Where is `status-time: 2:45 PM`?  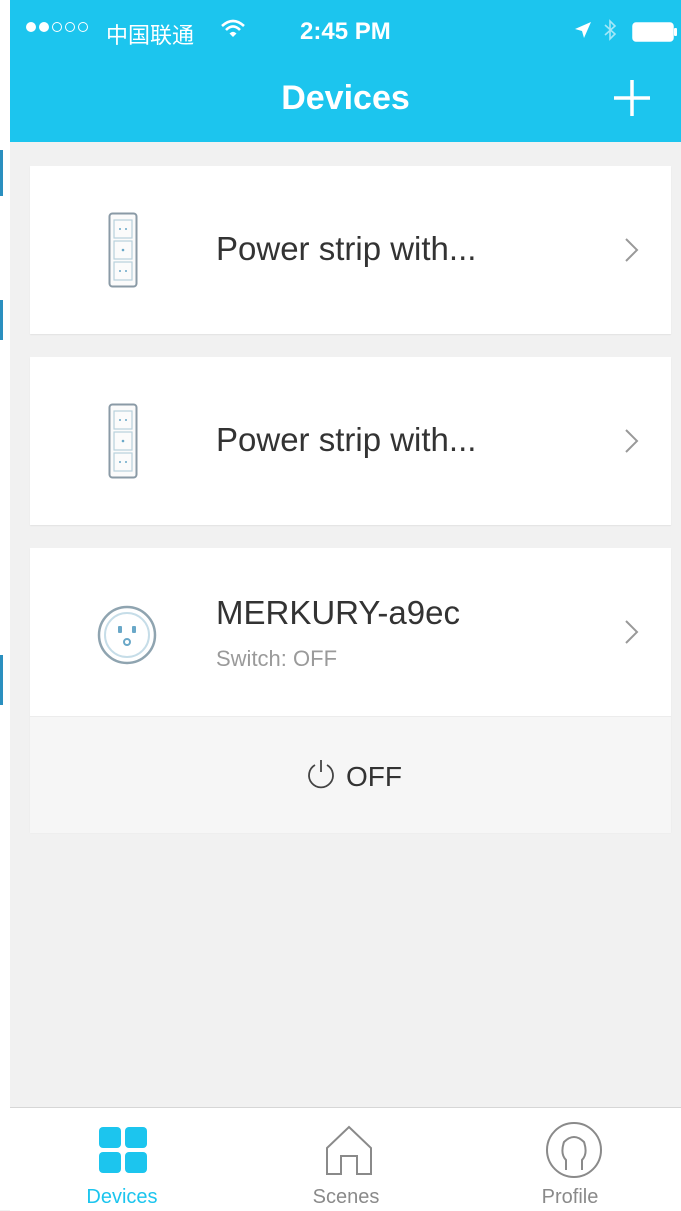 status-time: 2:45 PM is located at coordinates (345, 31).